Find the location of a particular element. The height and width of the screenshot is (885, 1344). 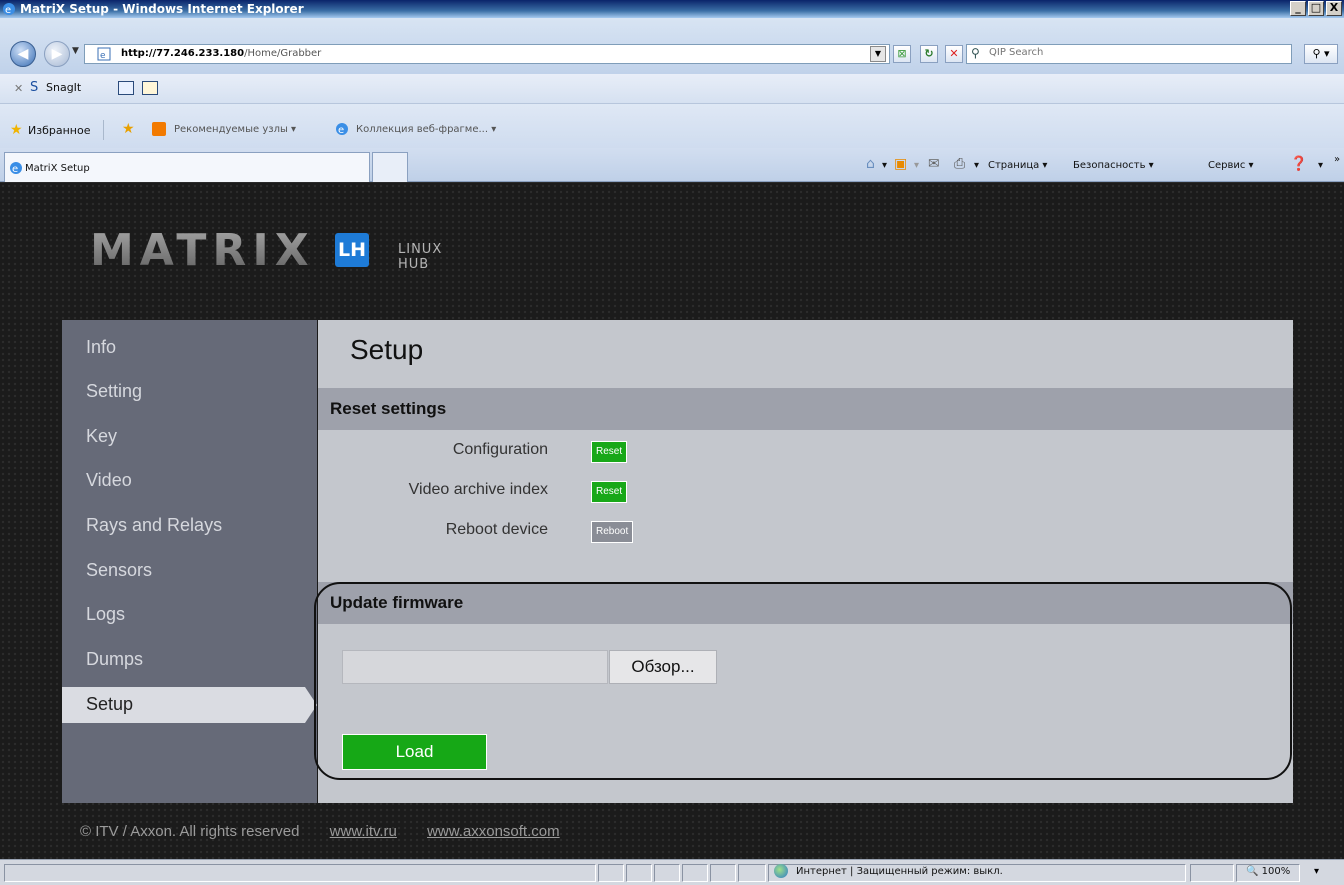

mail-icon: ✉ is located at coordinates (934, 164).